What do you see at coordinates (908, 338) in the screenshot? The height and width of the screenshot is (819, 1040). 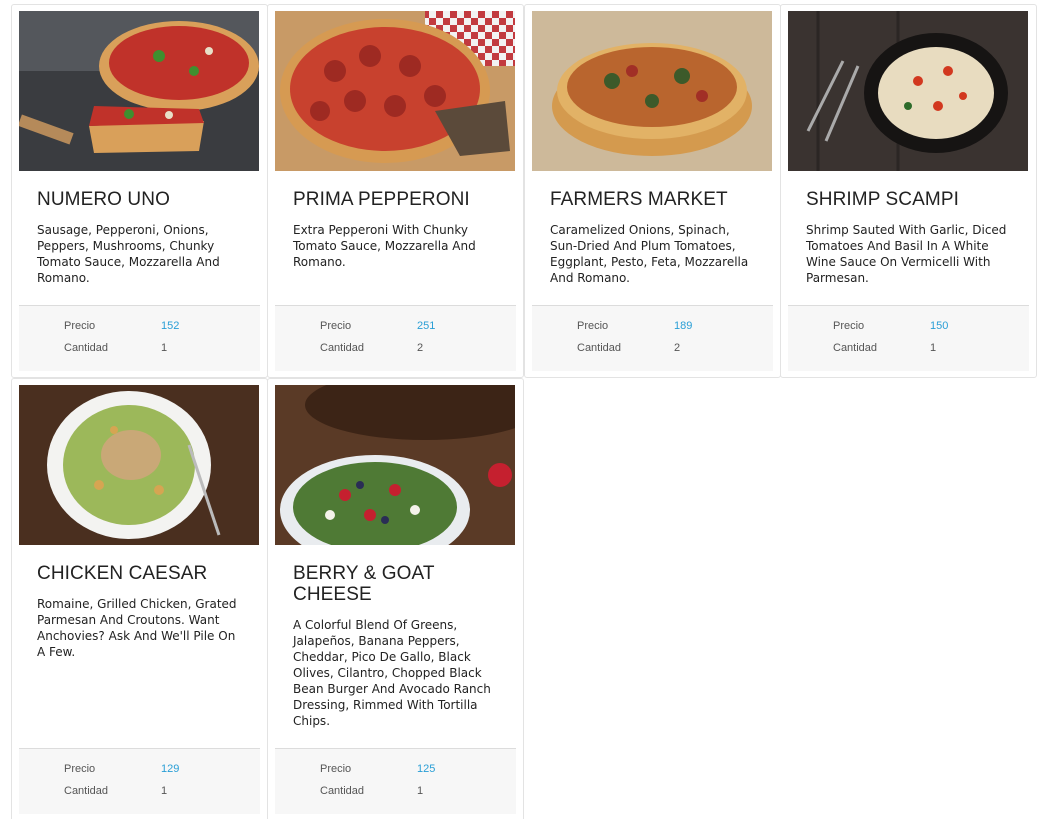 I see `product-meta: Precio 150 Cantidad 1` at bounding box center [908, 338].